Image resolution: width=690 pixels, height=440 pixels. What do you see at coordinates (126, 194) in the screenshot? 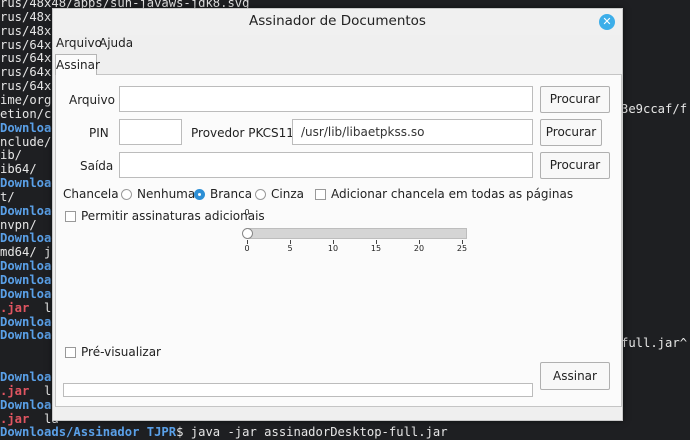
I see `radio-nenhuma` at bounding box center [126, 194].